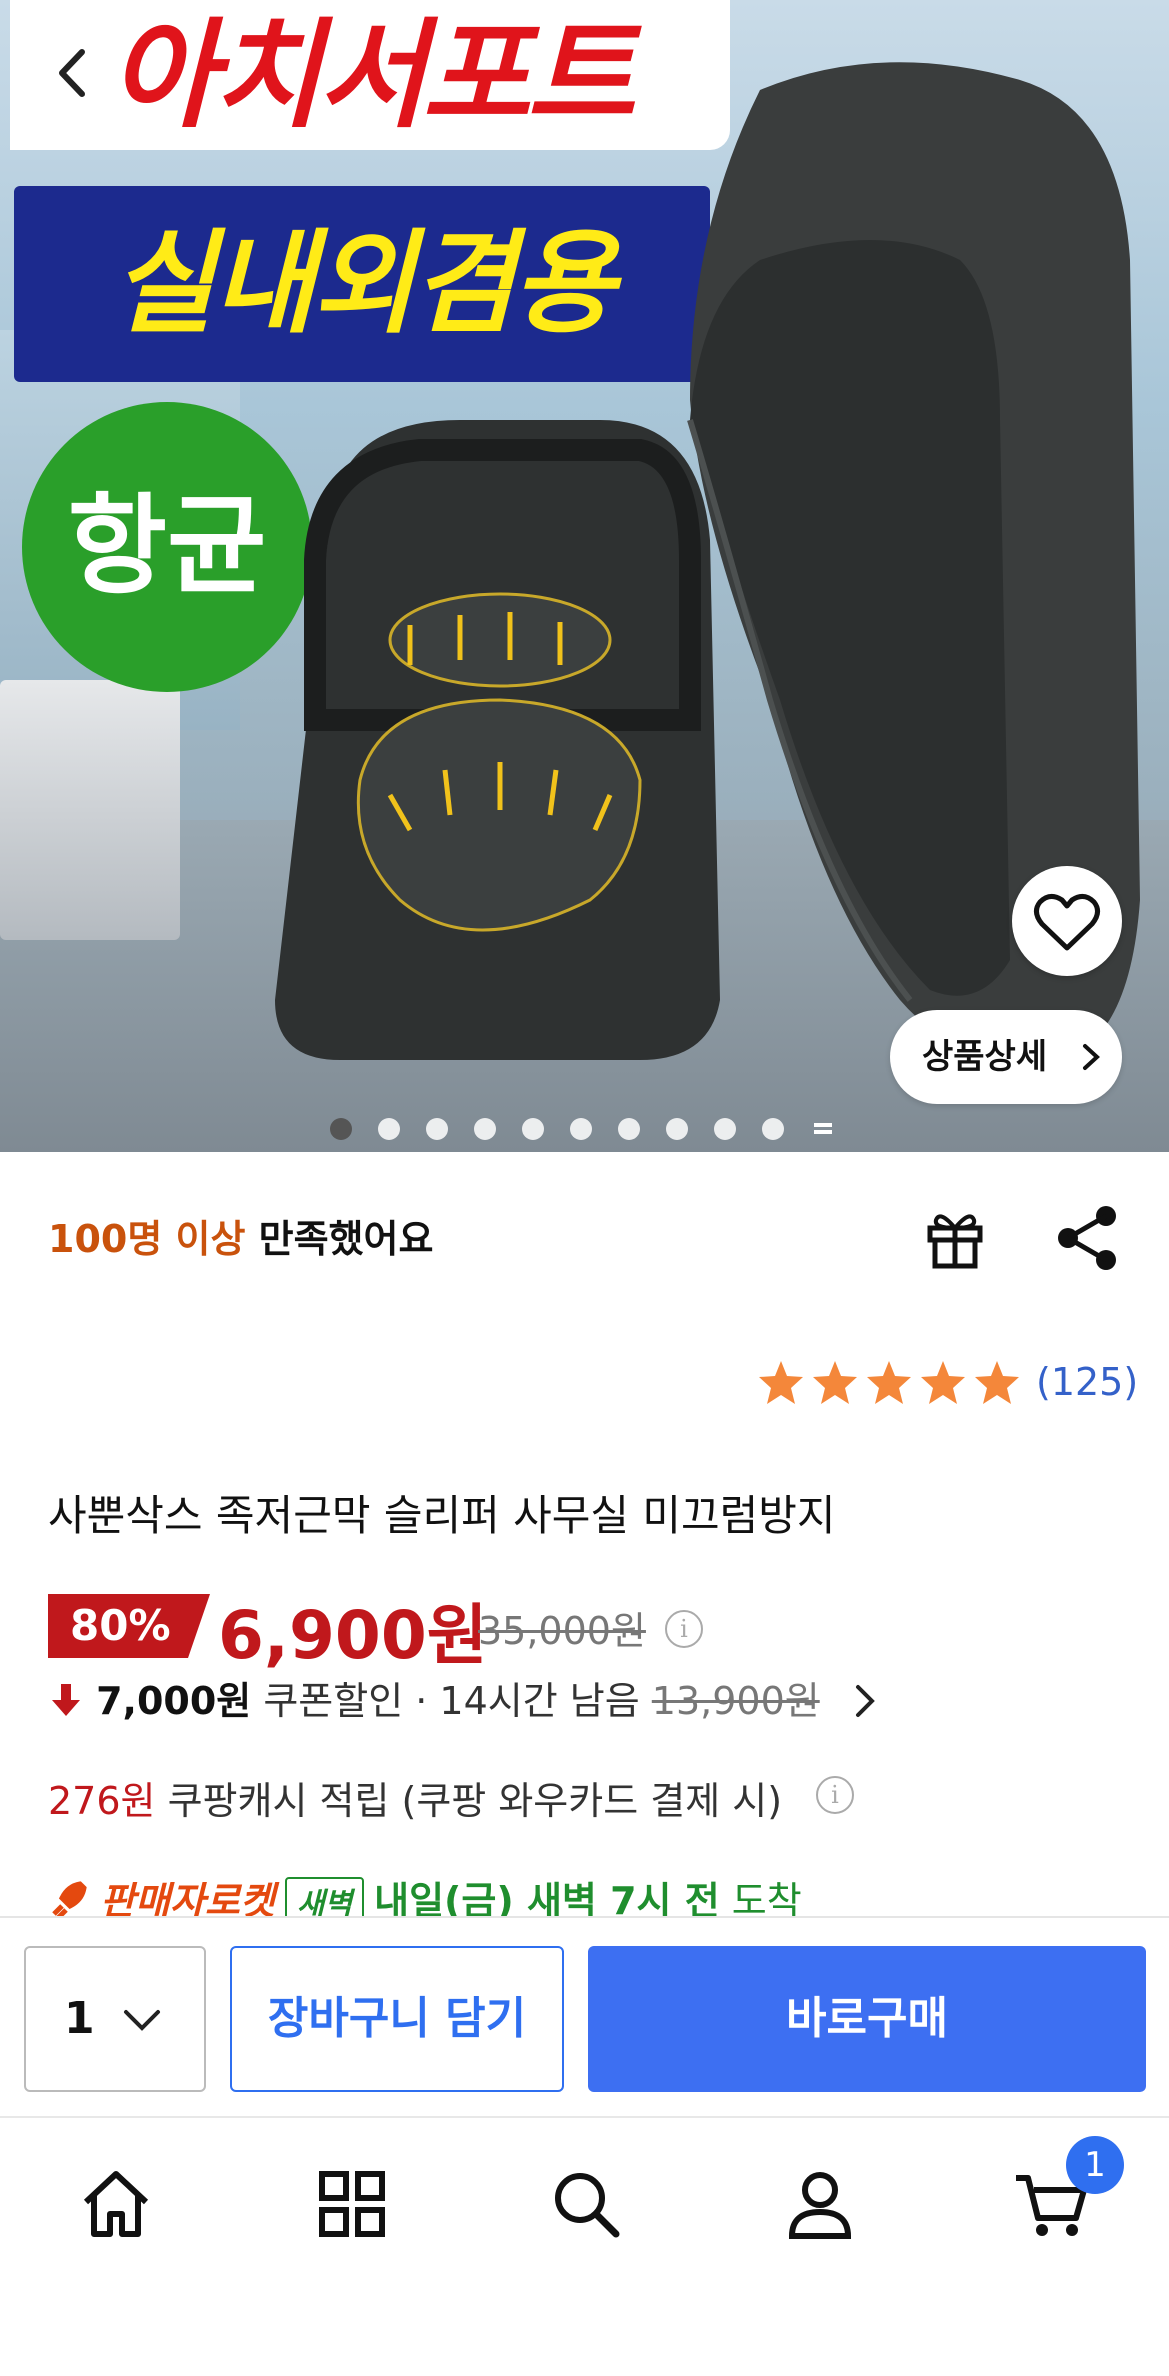 The image size is (1169, 2376). What do you see at coordinates (102, 1801) in the screenshot?
I see `cash-amount: 276원` at bounding box center [102, 1801].